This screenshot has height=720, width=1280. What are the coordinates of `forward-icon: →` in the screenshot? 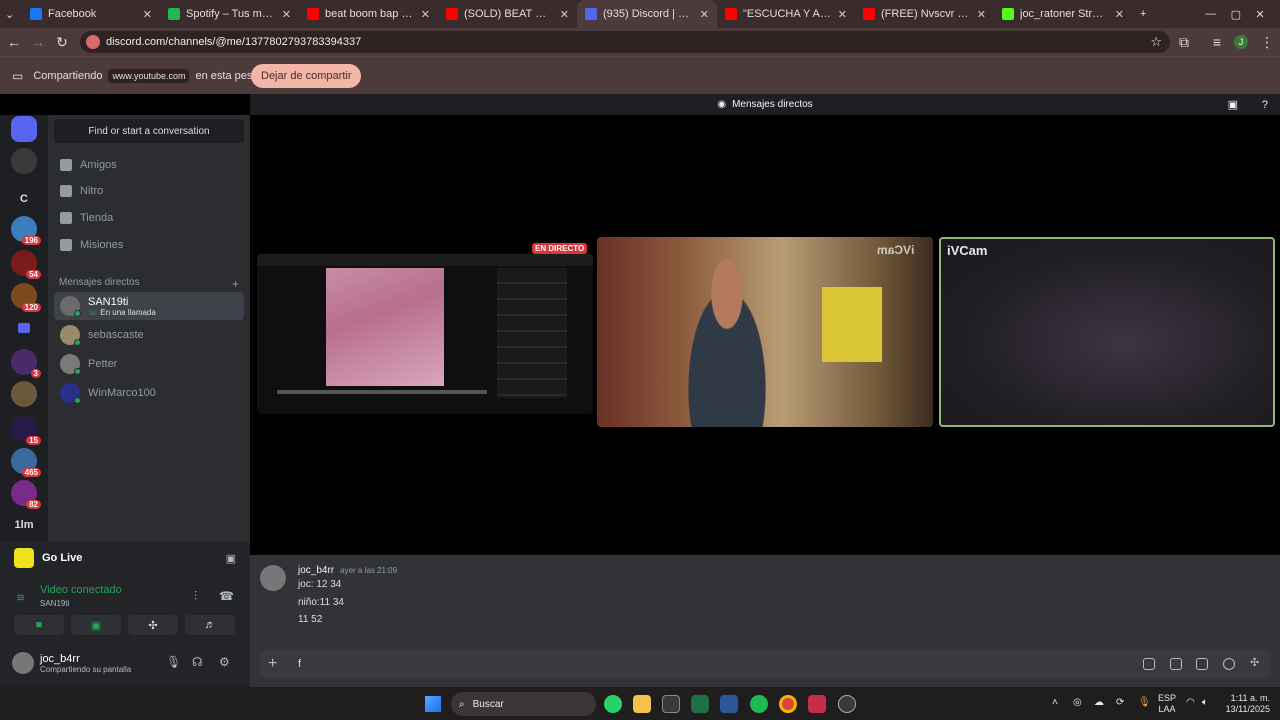 It's located at (38, 42).